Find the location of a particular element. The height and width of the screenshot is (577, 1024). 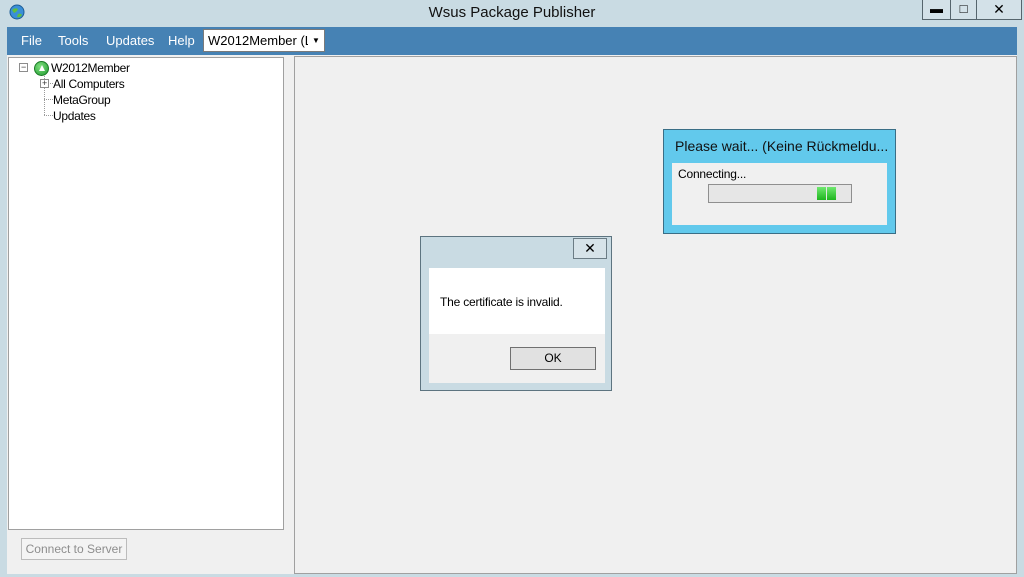

menu-file: File is located at coordinates (31, 41).